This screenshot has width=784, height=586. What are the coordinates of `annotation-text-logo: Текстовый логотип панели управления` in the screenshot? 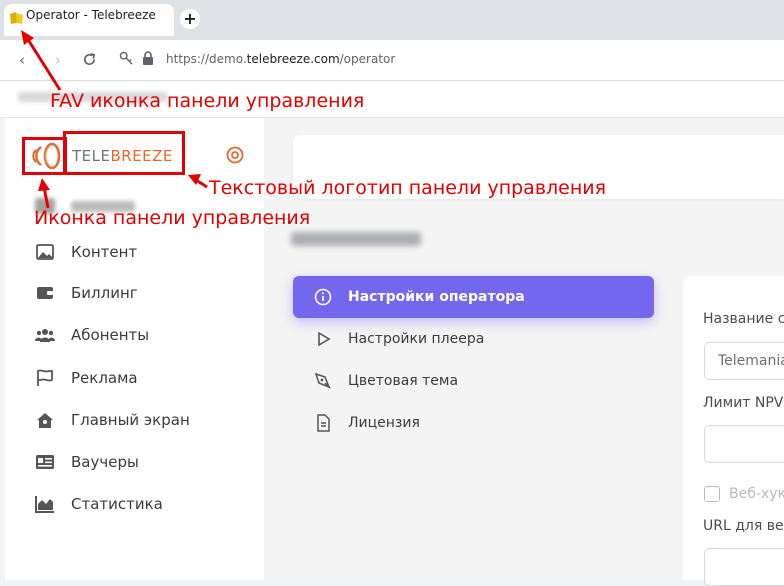 It's located at (408, 188).